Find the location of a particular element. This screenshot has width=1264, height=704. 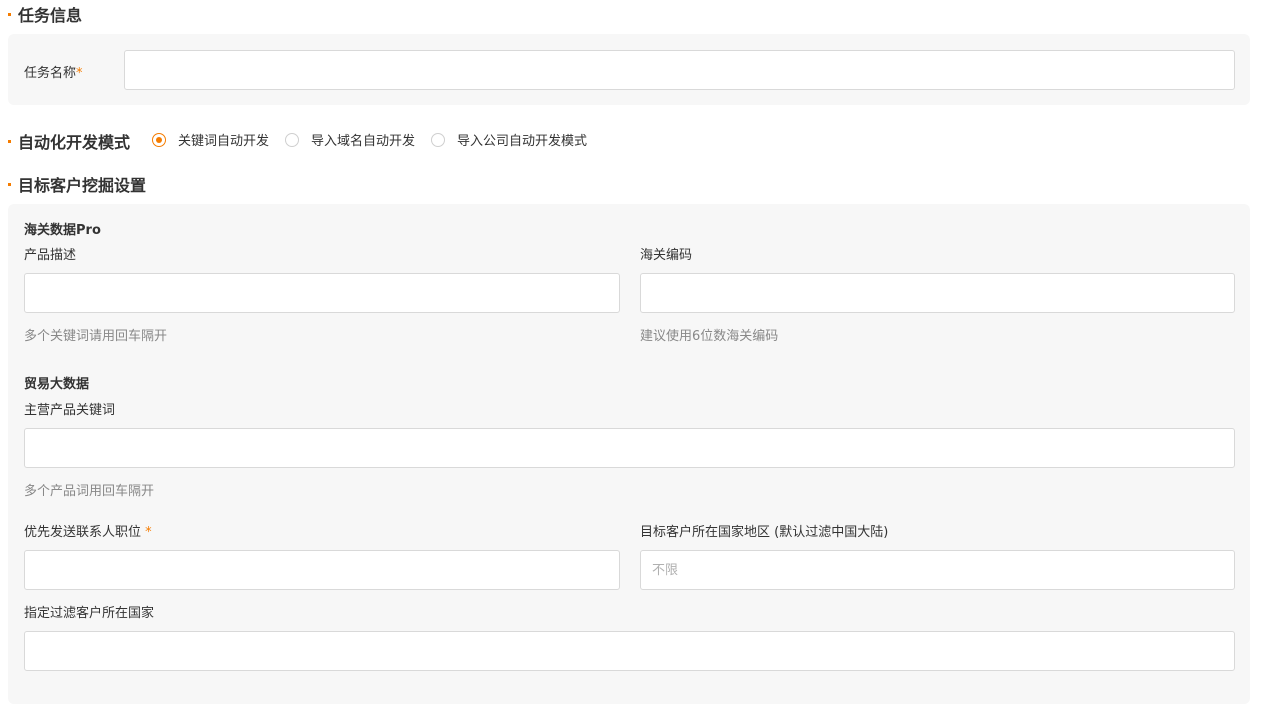

radio-option-keyword: 关键词自动开发 is located at coordinates (210, 139).